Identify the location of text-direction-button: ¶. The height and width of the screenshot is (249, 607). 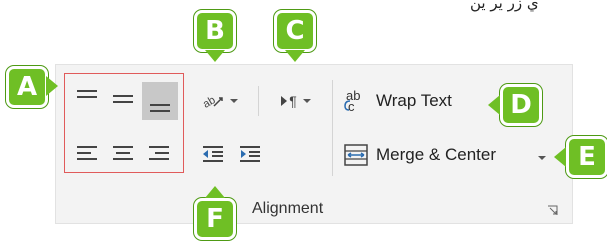
(296, 101).